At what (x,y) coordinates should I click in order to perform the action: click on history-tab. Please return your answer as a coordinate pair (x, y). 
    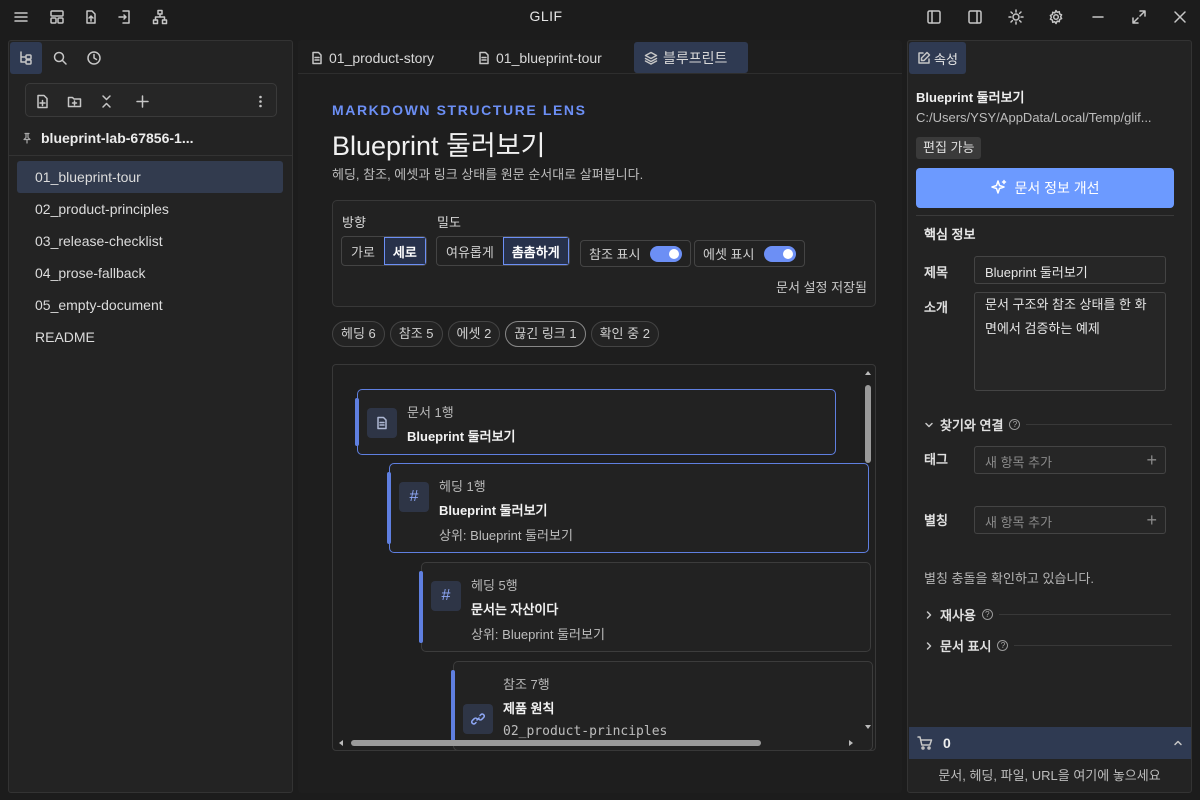
    Looking at the image, I should click on (94, 58).